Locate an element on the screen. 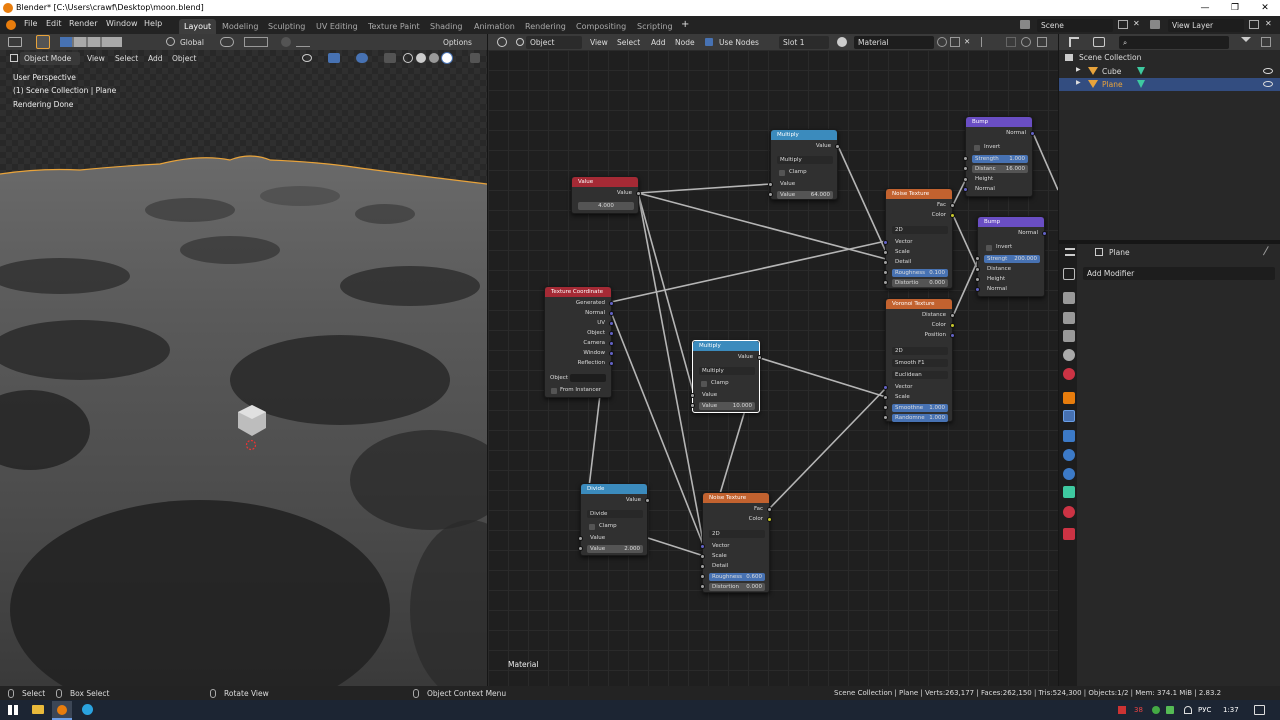 The height and width of the screenshot is (720, 1280). tray-app-icon is located at coordinates (1122, 710).